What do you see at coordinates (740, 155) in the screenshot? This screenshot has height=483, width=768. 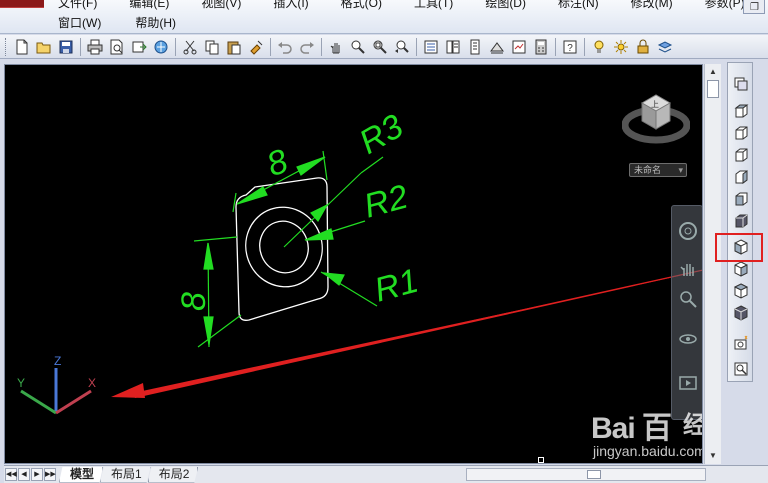 I see `left-view-button` at bounding box center [740, 155].